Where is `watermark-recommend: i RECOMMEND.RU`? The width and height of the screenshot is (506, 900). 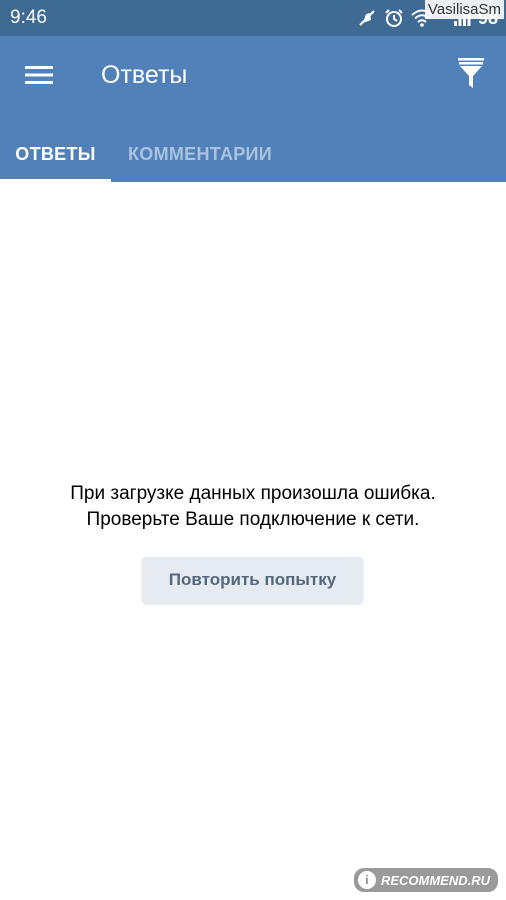
watermark-recommend: i RECOMMEND.RU is located at coordinates (425, 880).